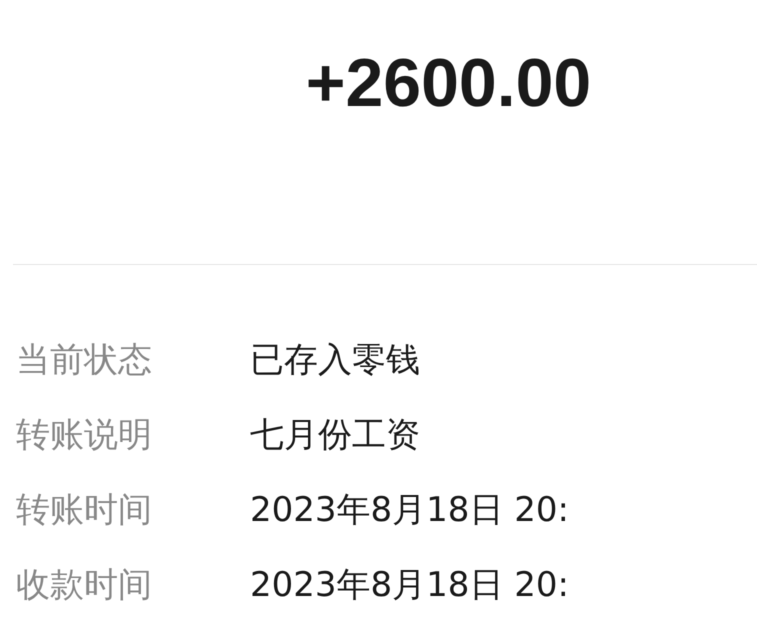 The width and height of the screenshot is (757, 636). Describe the element at coordinates (335, 360) in the screenshot. I see `detail-value: 已存入零钱` at that location.